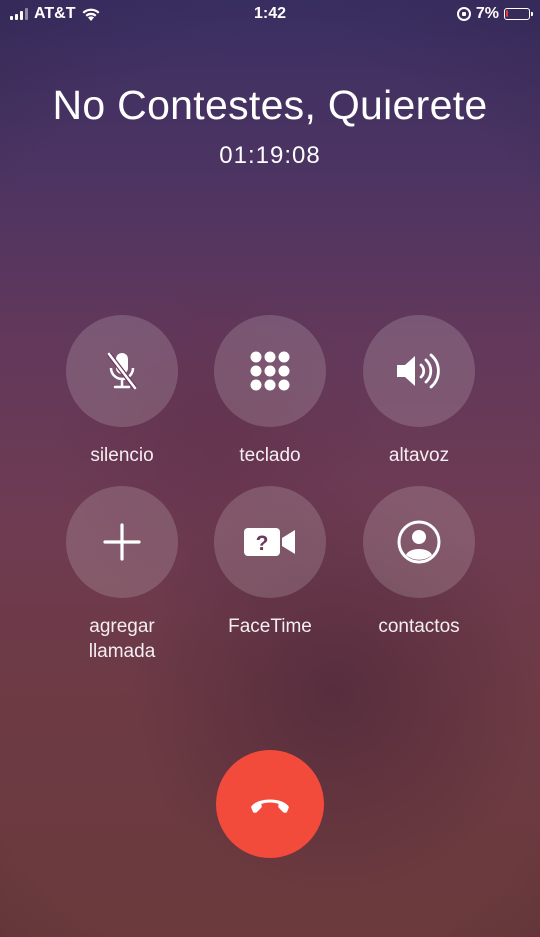 The height and width of the screenshot is (937, 540). I want to click on contacts-control: contactos, so click(419, 562).